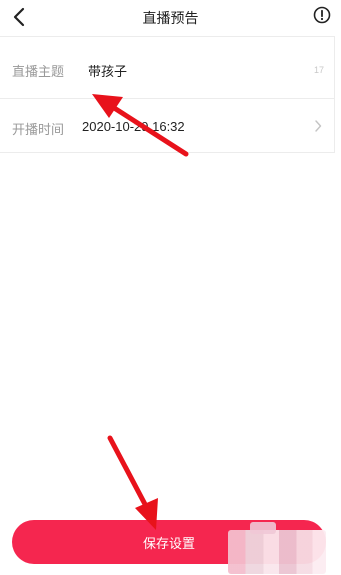  Describe the element at coordinates (132, 482) in the screenshot. I see `annotation-arrow-save` at that location.